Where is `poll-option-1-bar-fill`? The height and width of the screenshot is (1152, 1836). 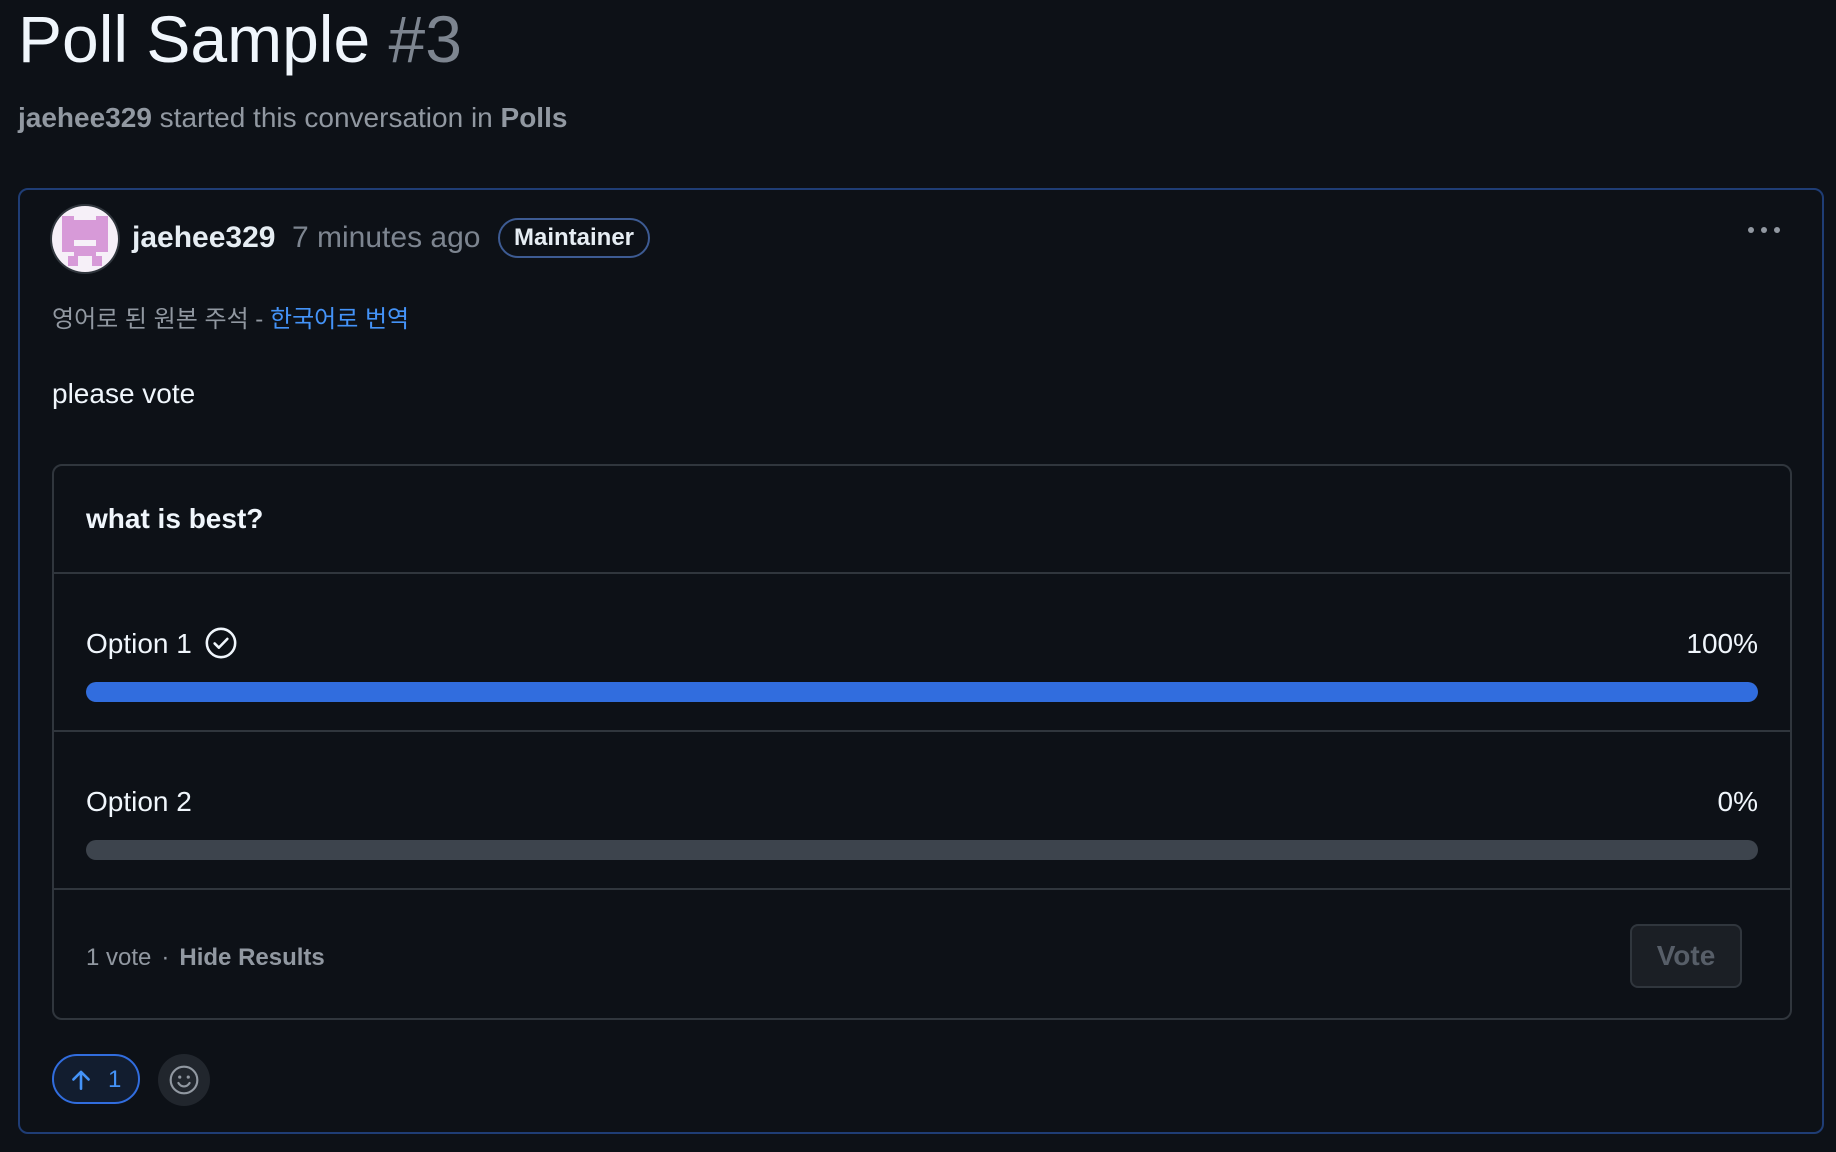
poll-option-1-bar-fill is located at coordinates (922, 692).